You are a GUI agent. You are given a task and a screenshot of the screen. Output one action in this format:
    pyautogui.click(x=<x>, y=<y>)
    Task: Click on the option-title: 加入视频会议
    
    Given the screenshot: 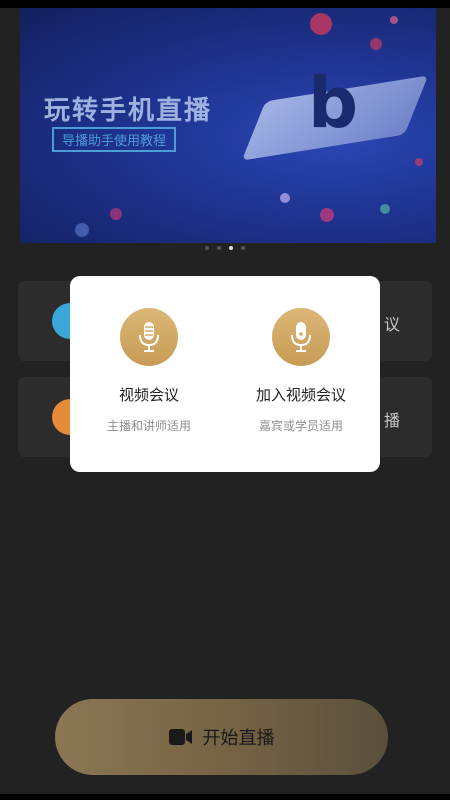 What is the action you would take?
    pyautogui.click(x=300, y=395)
    